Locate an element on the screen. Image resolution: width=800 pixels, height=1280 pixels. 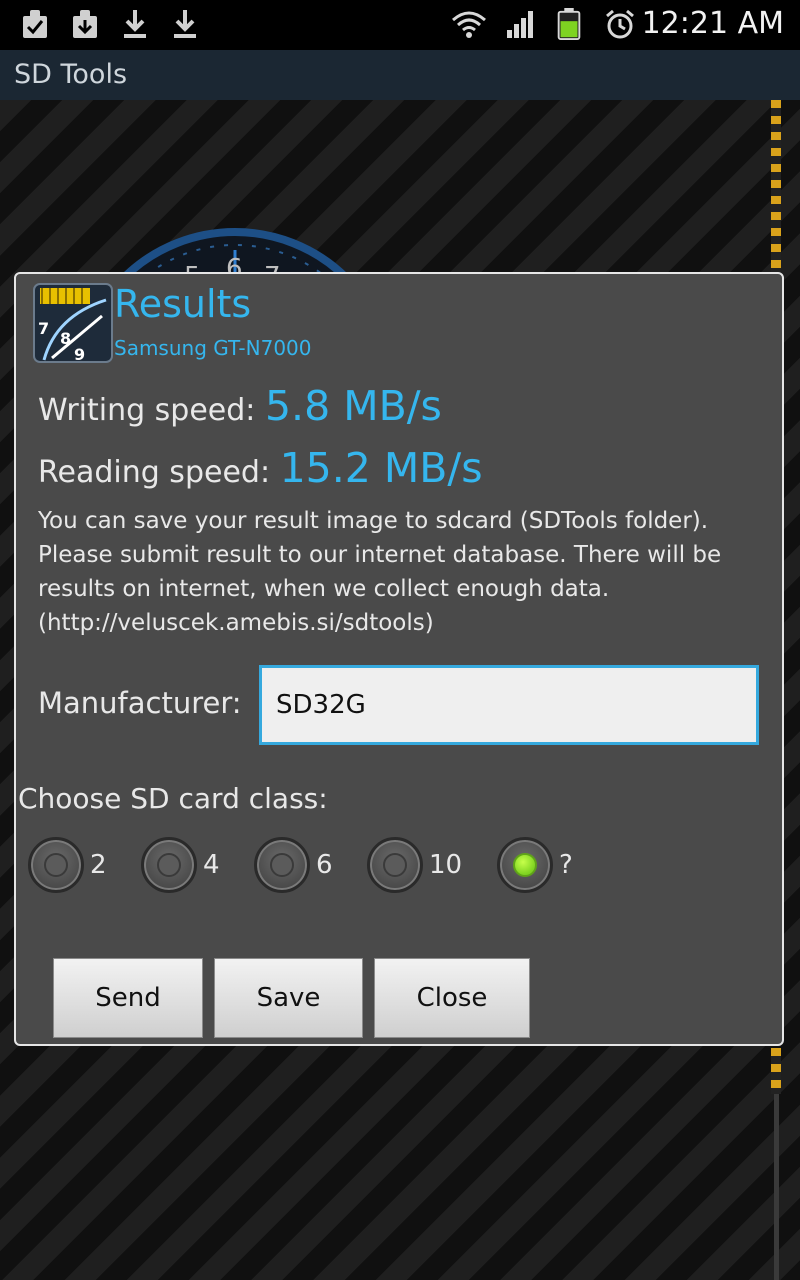
radio-button-selected is located at coordinates (525, 865).